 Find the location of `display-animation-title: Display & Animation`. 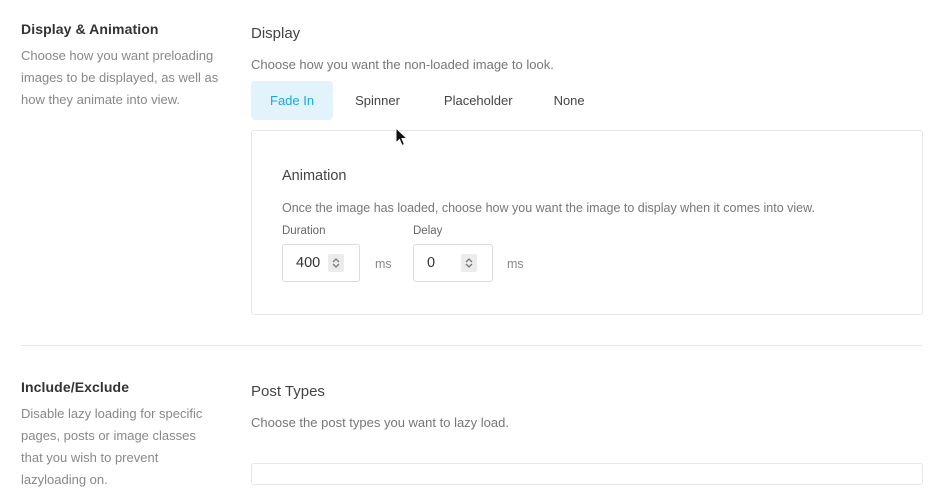

display-animation-title: Display & Animation is located at coordinates (90, 29).